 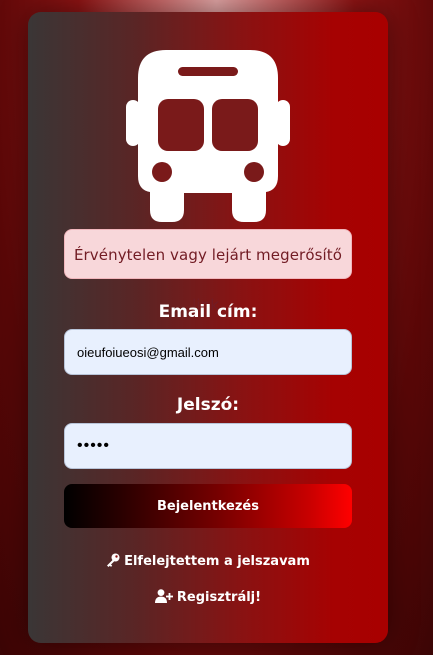 I want to click on password-field, so click(x=208, y=446).